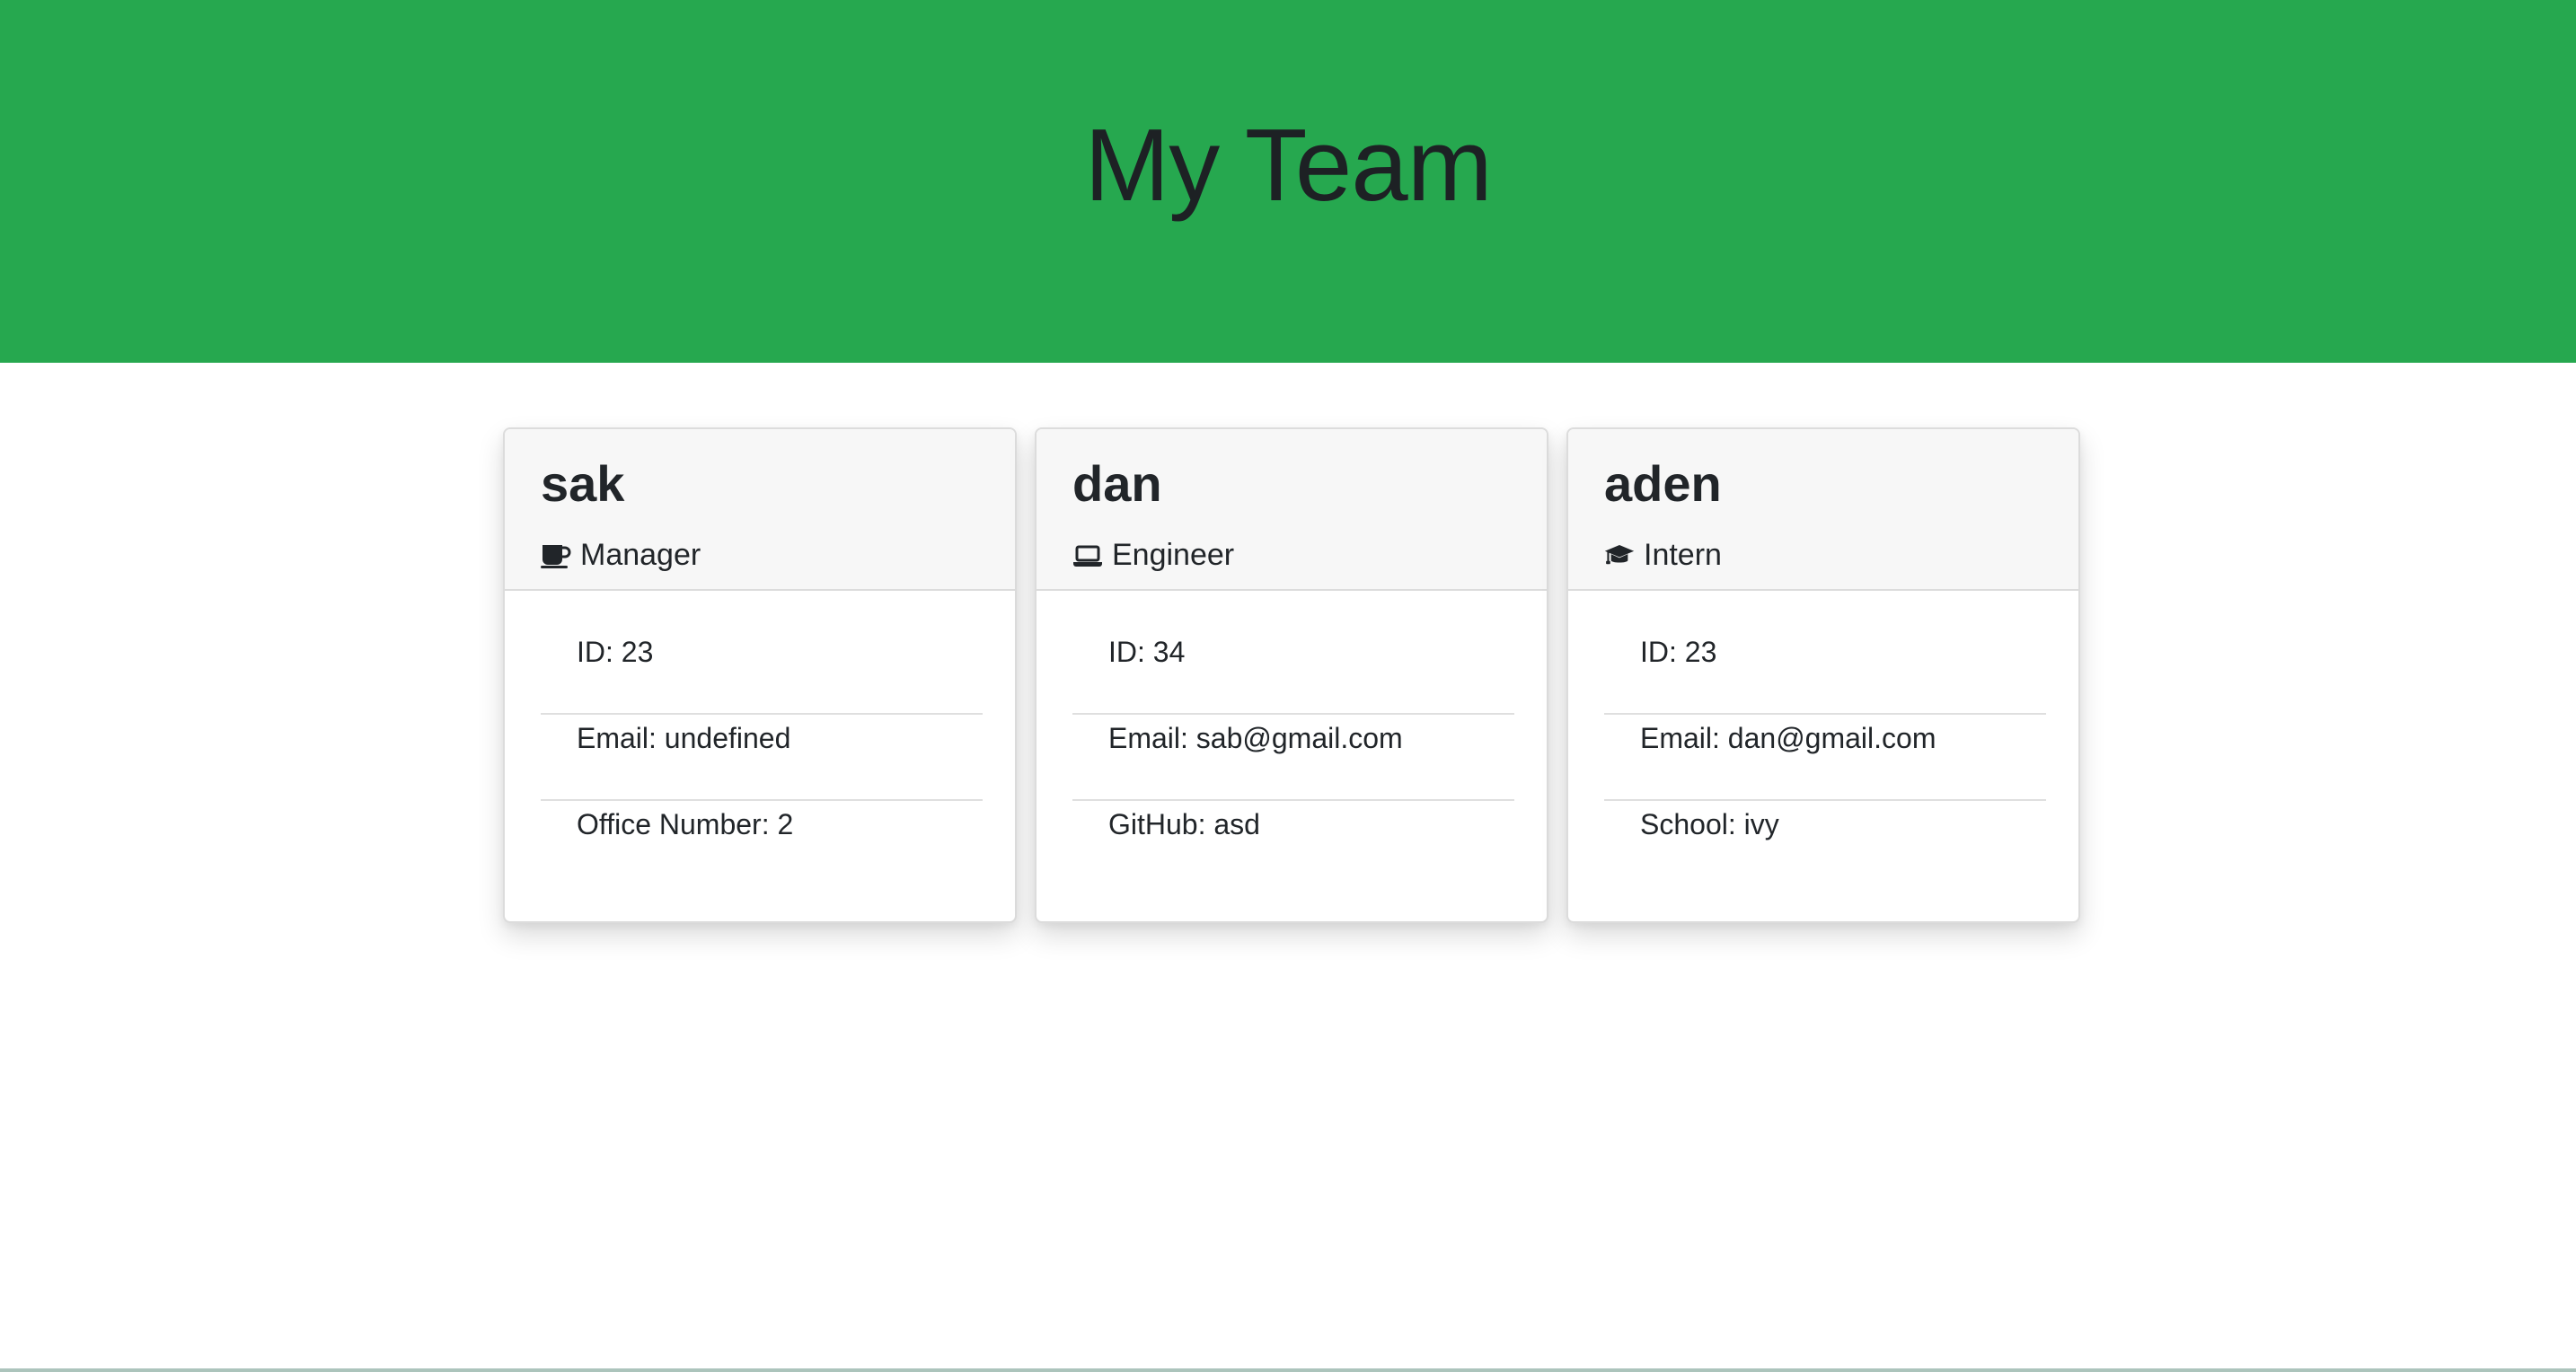 Image resolution: width=2576 pixels, height=1372 pixels. I want to click on employee-details: ID: 34 Email: sab@gmail.com GitHub: asd, so click(1293, 758).